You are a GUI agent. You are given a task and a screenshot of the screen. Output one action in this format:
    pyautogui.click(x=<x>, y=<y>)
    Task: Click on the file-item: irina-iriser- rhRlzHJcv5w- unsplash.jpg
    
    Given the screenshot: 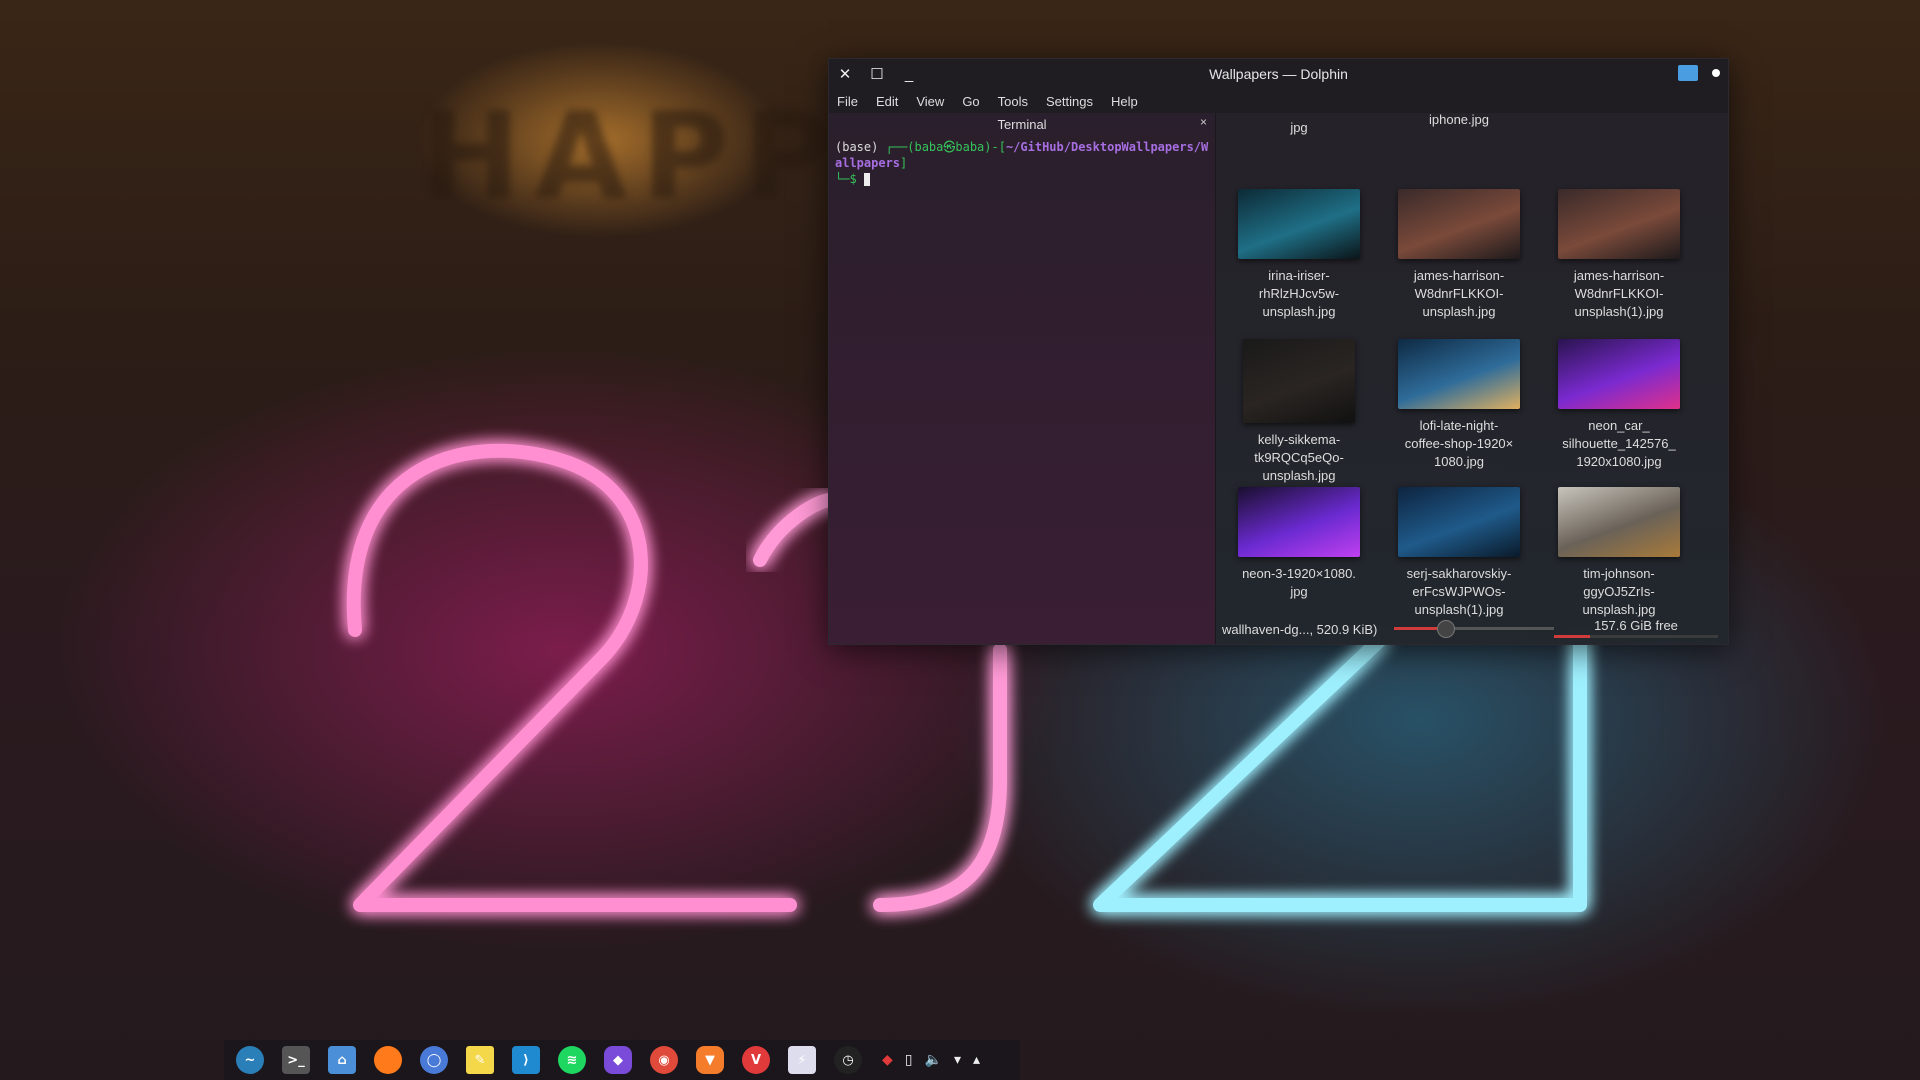 What is the action you would take?
    pyautogui.click(x=1299, y=255)
    